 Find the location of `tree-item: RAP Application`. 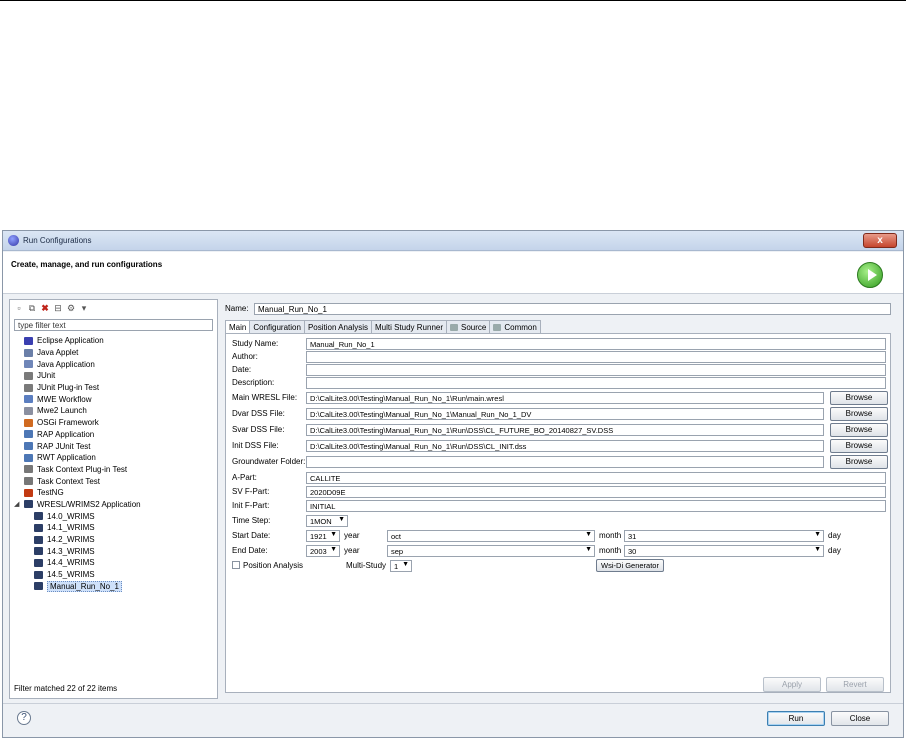

tree-item: RAP Application is located at coordinates (114, 435).